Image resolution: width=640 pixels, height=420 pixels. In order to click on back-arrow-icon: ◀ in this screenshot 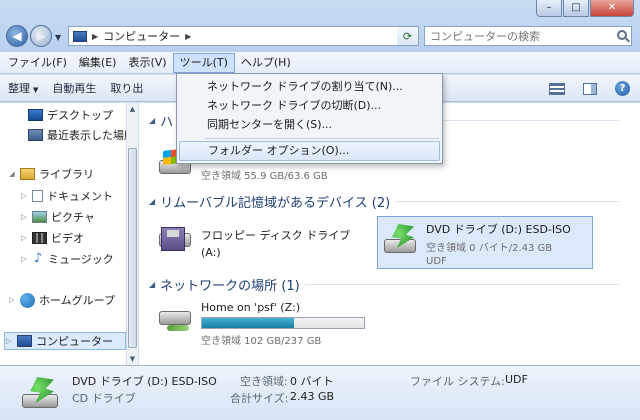, I will do `click(17, 36)`.